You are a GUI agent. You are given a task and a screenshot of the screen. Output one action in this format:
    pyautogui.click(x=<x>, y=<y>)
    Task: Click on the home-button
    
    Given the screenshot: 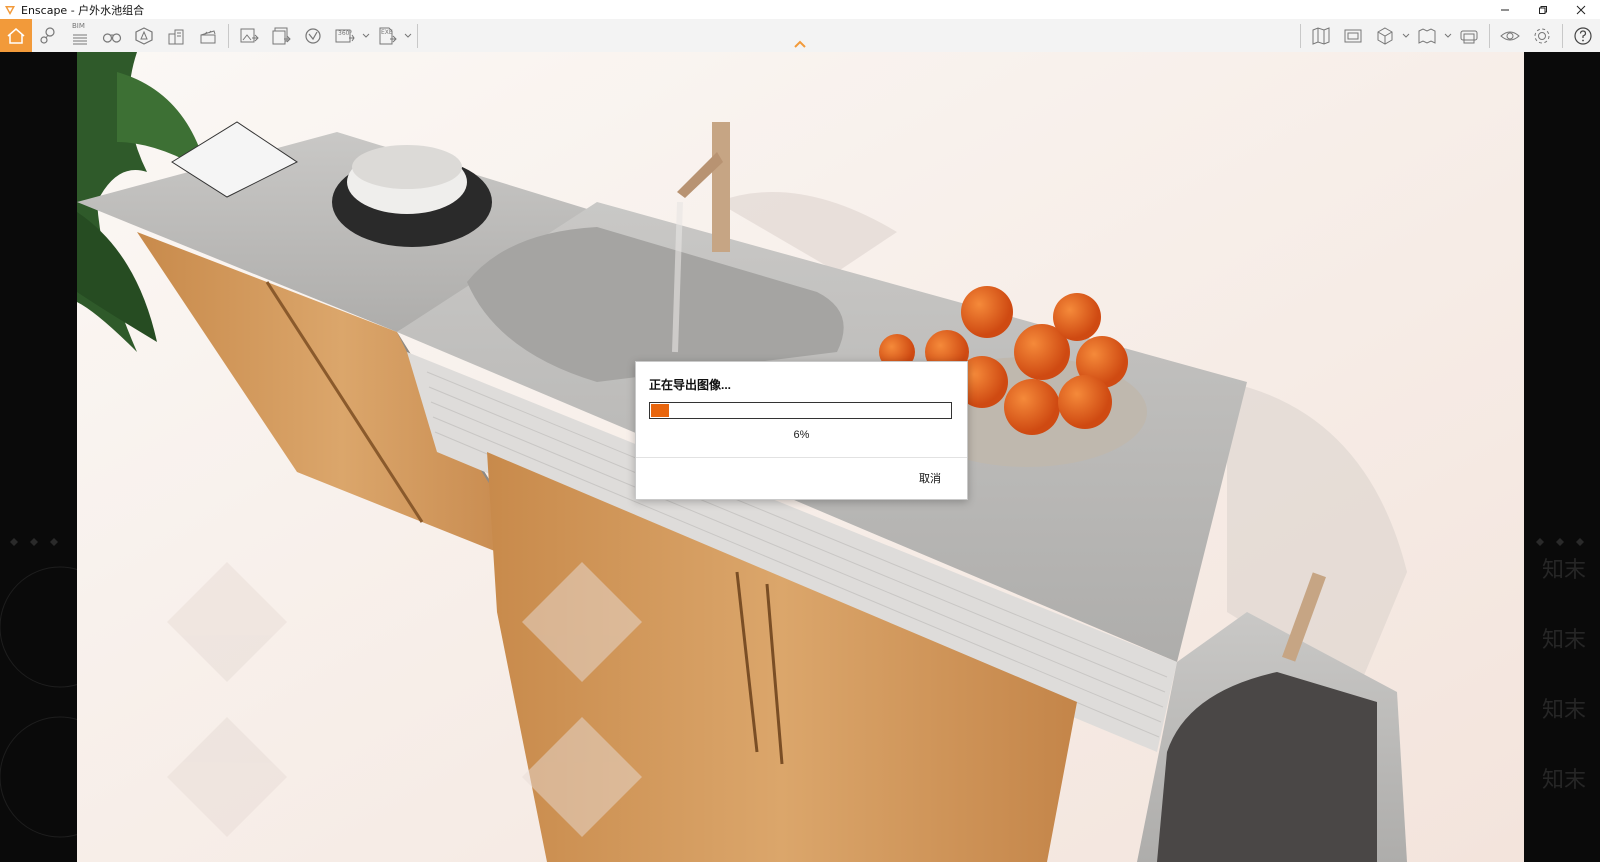 What is the action you would take?
    pyautogui.click(x=16, y=35)
    